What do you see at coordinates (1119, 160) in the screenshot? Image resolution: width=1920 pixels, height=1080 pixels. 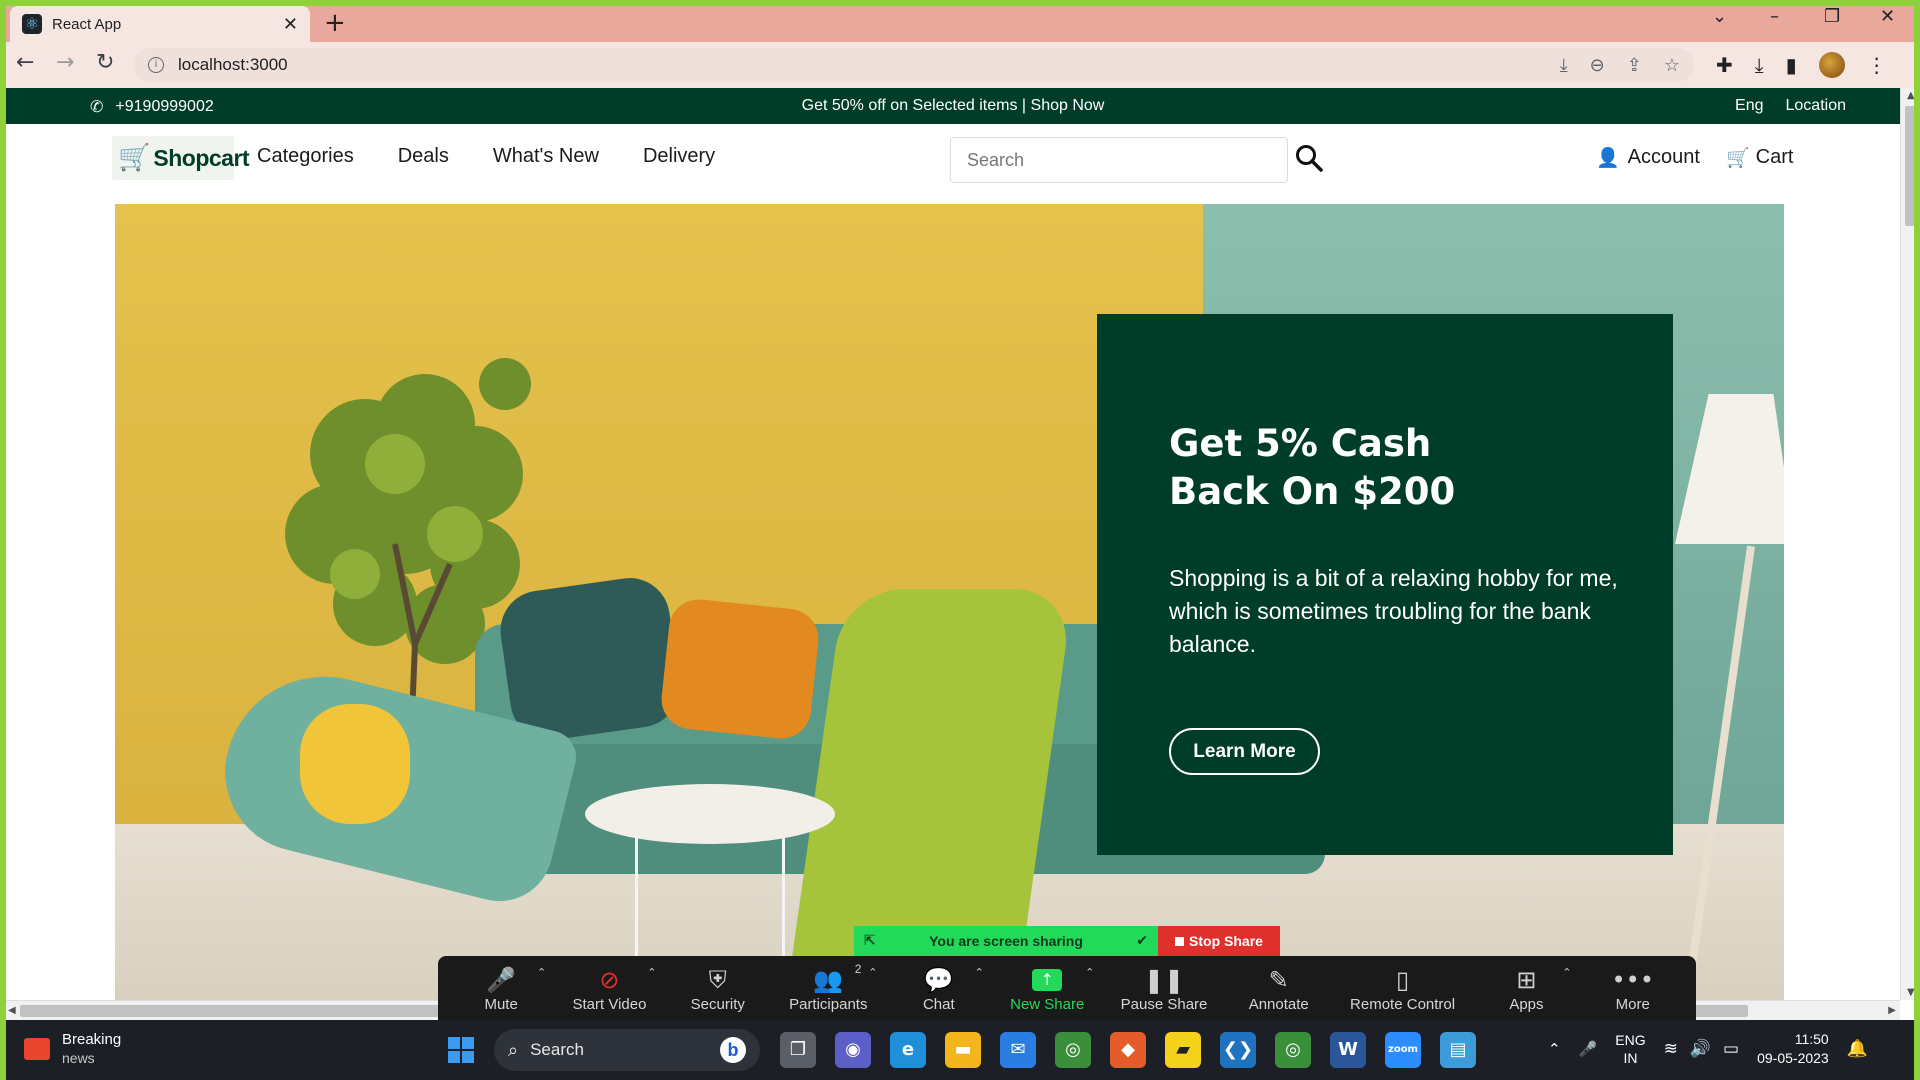 I see `search-input` at bounding box center [1119, 160].